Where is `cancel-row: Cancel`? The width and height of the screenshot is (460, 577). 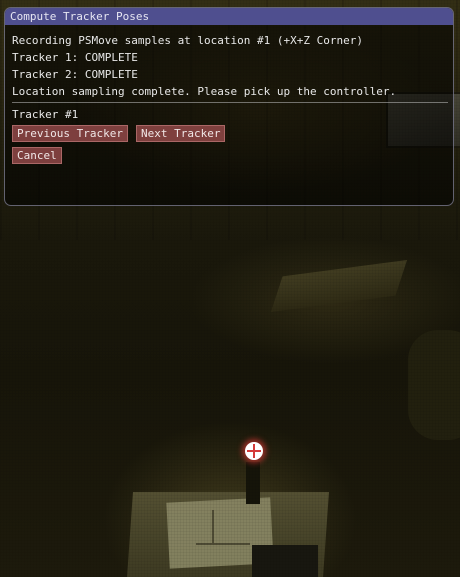 cancel-row: Cancel is located at coordinates (232, 155).